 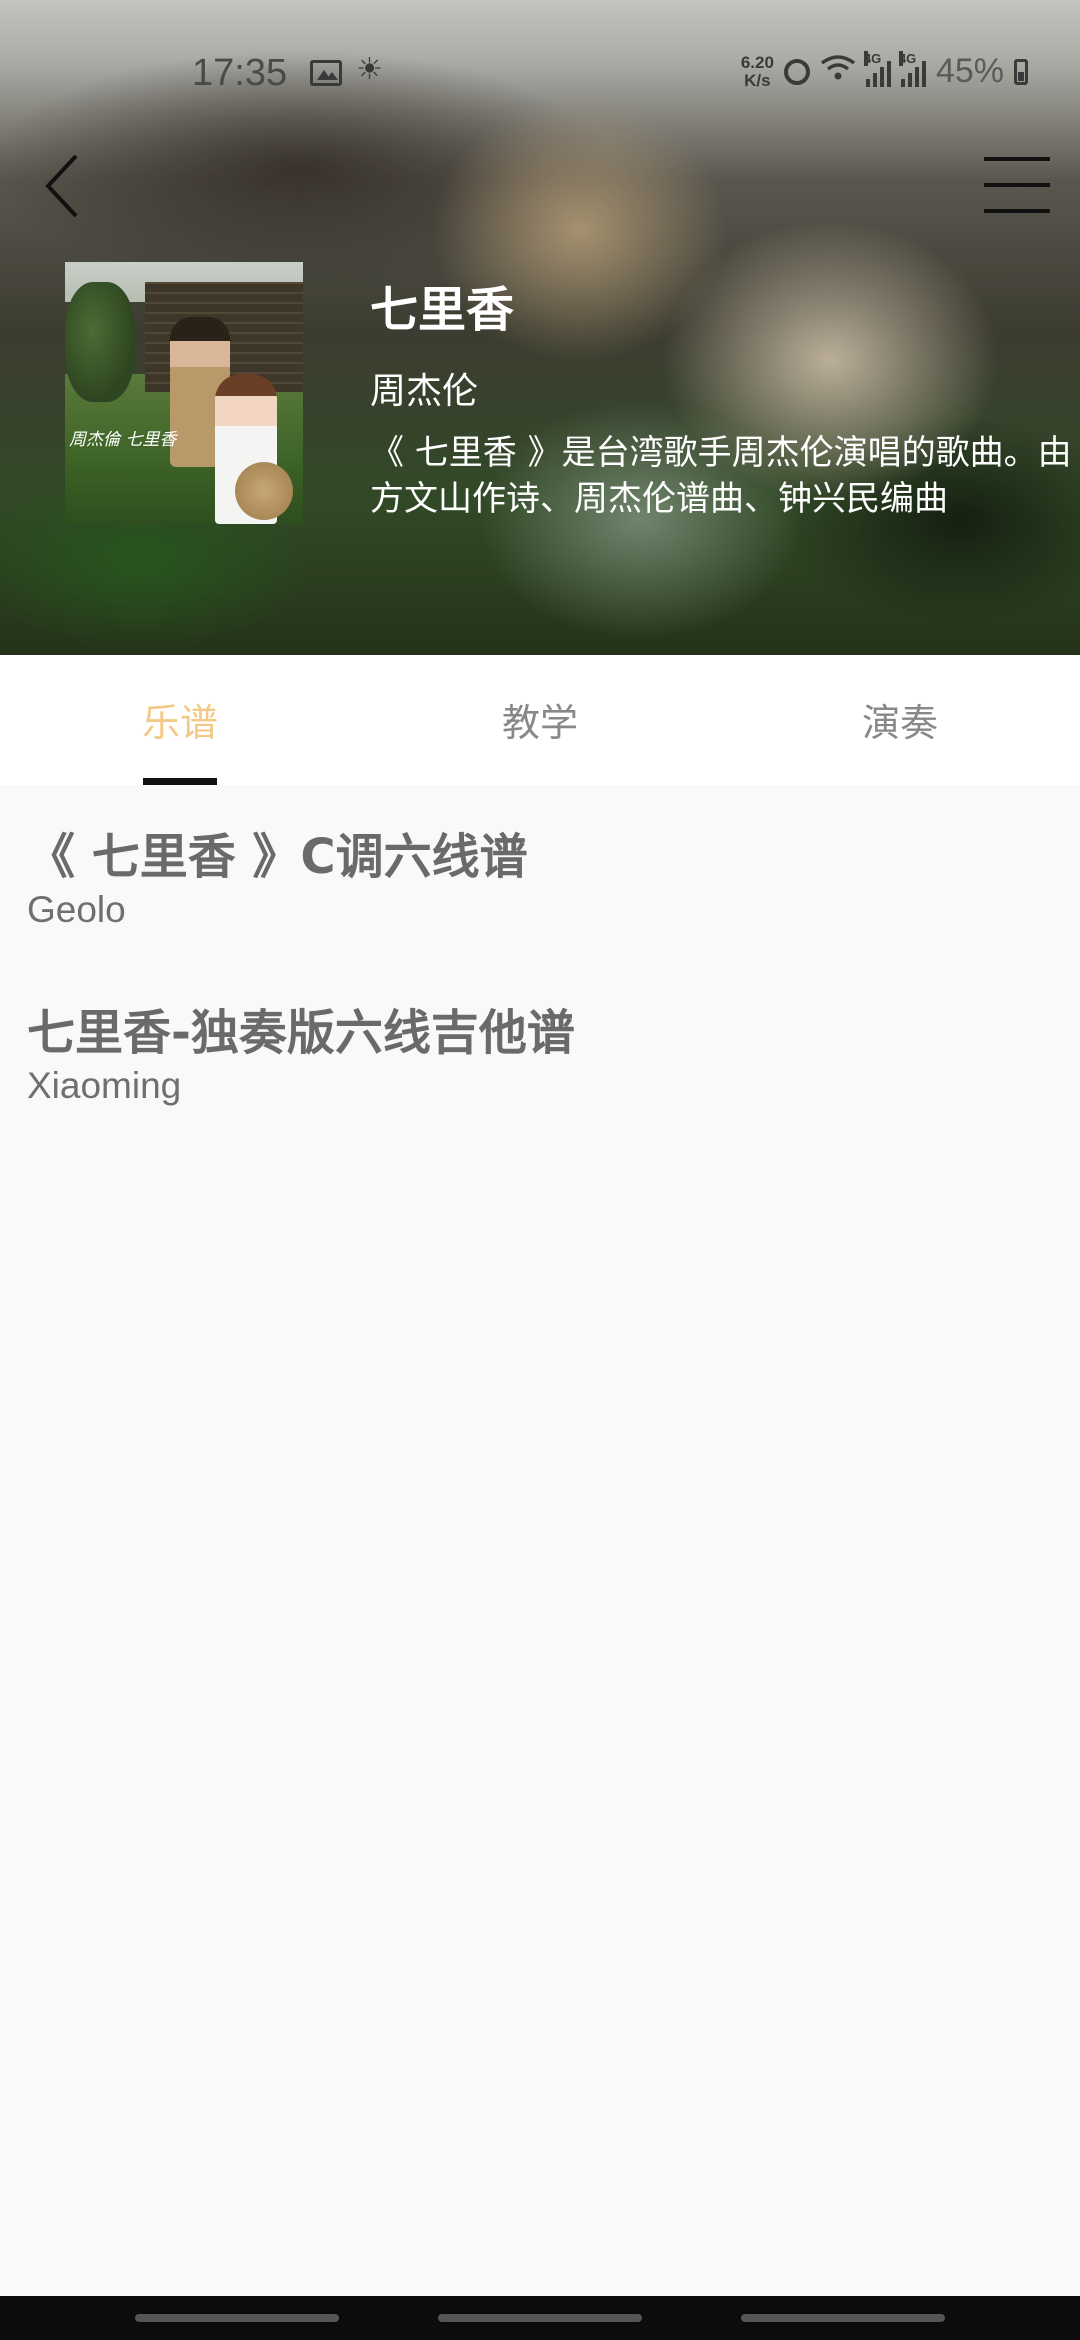 What do you see at coordinates (540, 70) in the screenshot?
I see `status-bar: 17:35 ☀ 6.20 K/s 4G 4G 45%` at bounding box center [540, 70].